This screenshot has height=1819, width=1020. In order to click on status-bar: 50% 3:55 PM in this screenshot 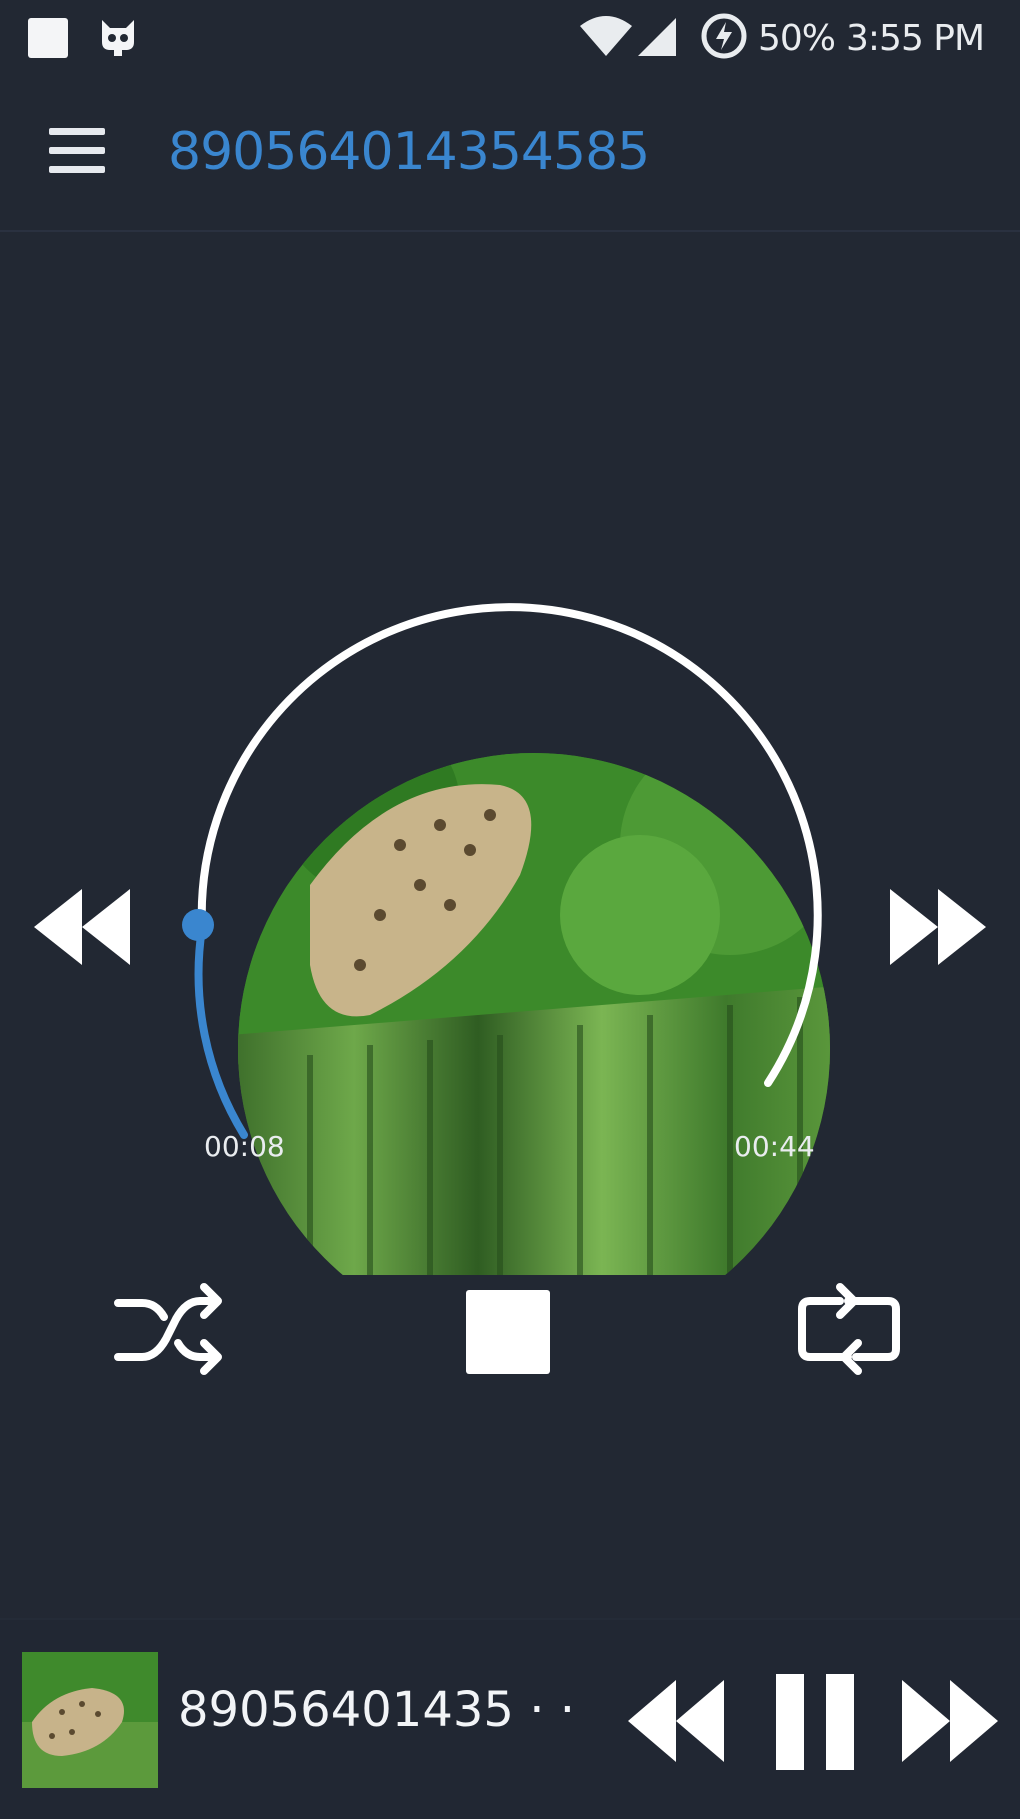, I will do `click(510, 40)`.